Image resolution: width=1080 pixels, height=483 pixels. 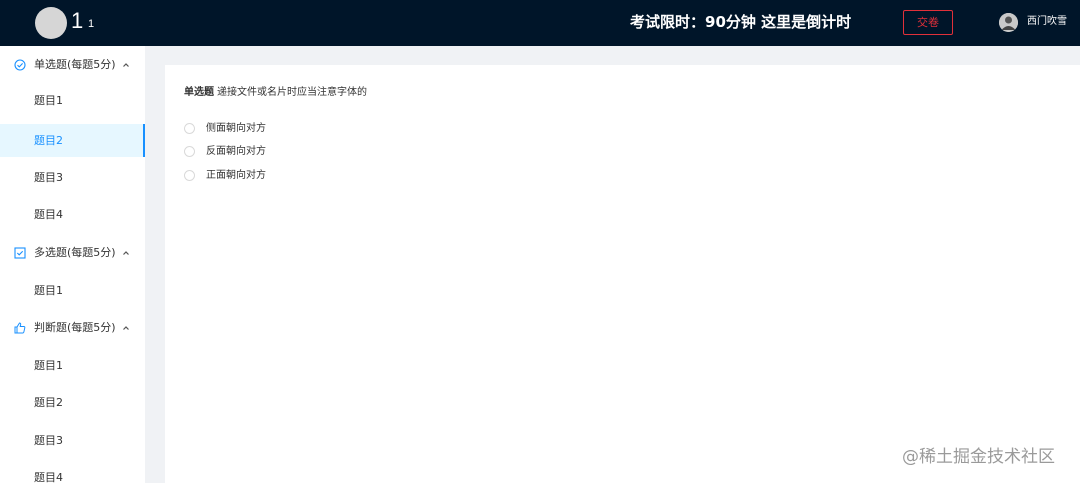 I want to click on group-multiple-choice: 多选题(每题5分), so click(x=72, y=253).